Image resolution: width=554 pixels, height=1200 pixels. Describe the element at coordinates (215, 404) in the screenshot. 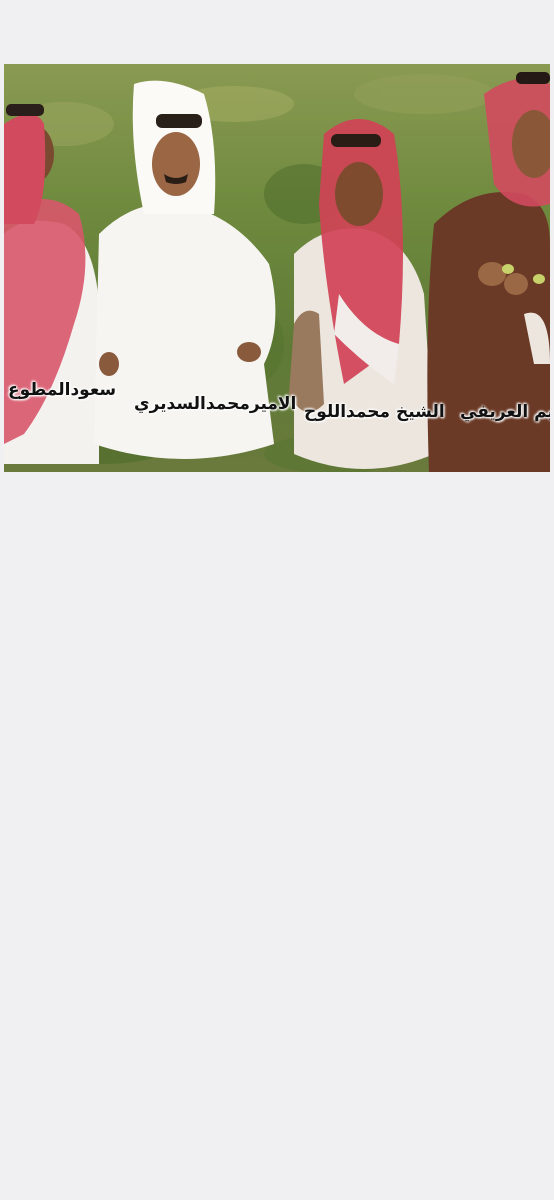

I see `caption-prince-mohammed-alsudairi: الاميرمحمدالسديري` at that location.